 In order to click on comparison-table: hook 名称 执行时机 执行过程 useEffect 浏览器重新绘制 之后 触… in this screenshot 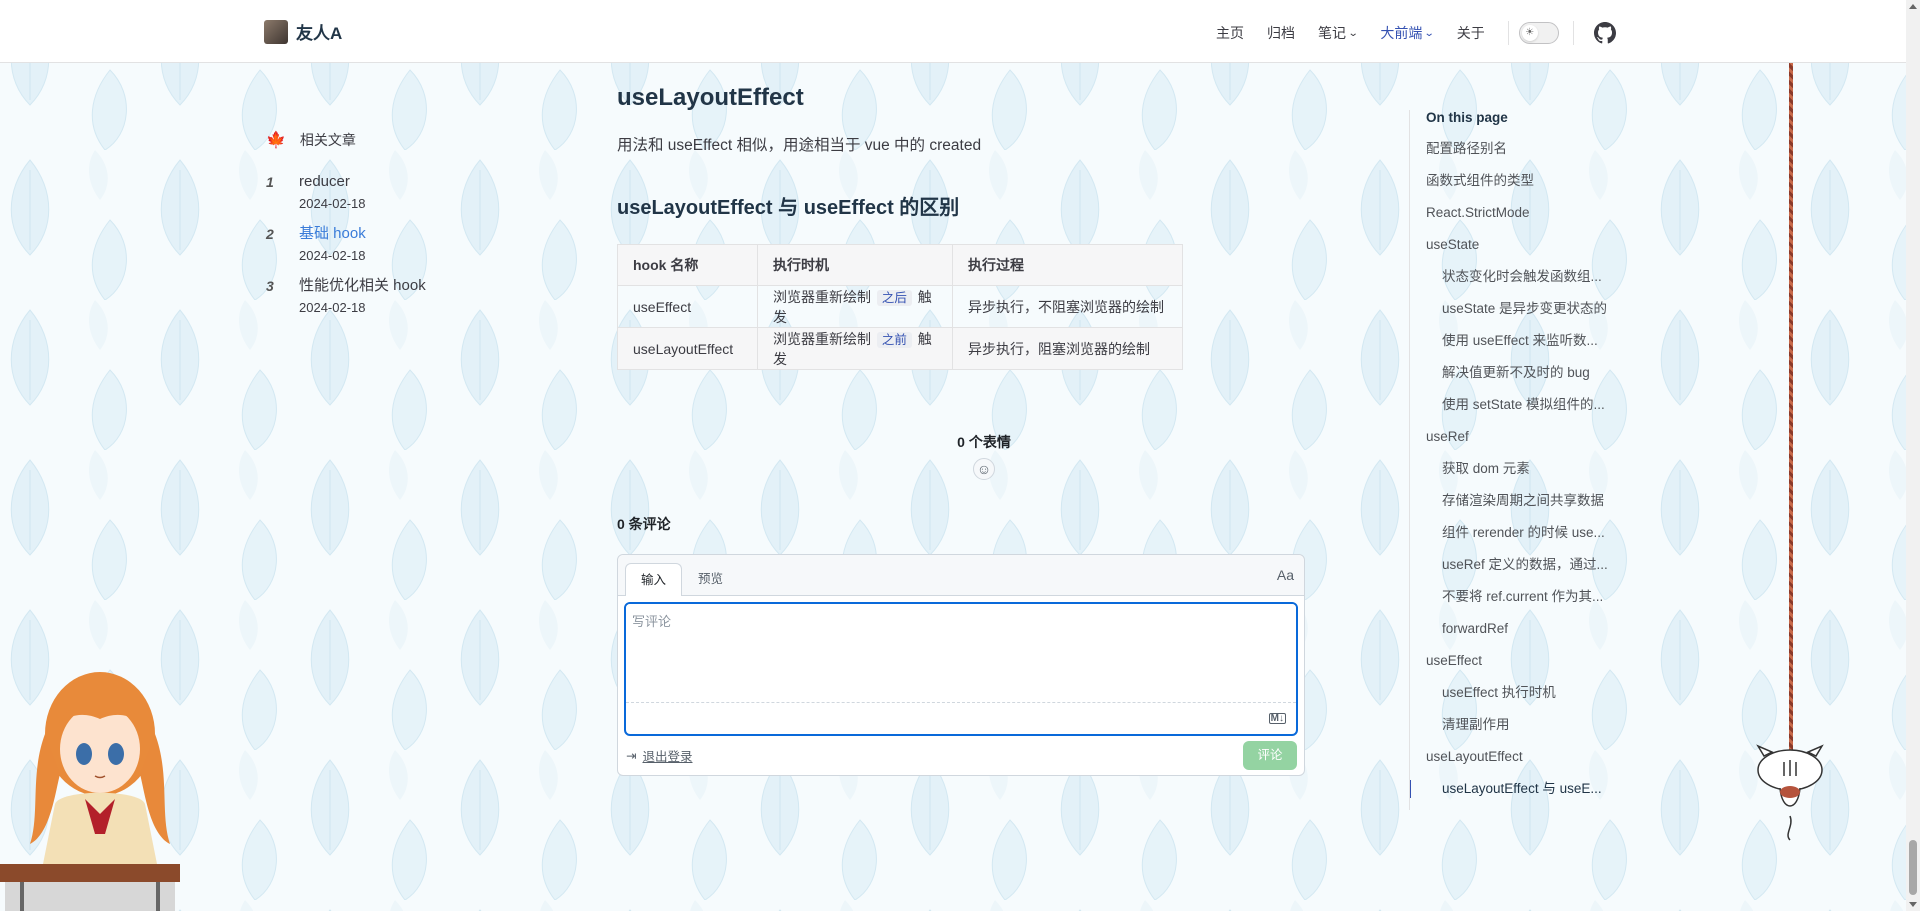, I will do `click(900, 307)`.